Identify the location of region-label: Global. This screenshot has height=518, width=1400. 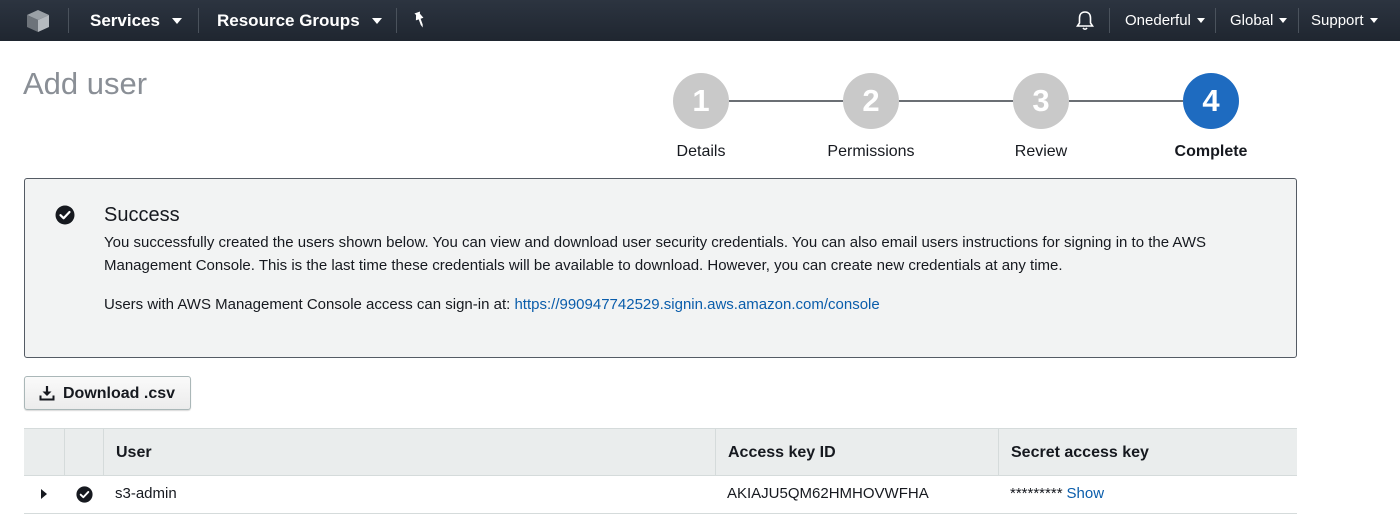
(1252, 20).